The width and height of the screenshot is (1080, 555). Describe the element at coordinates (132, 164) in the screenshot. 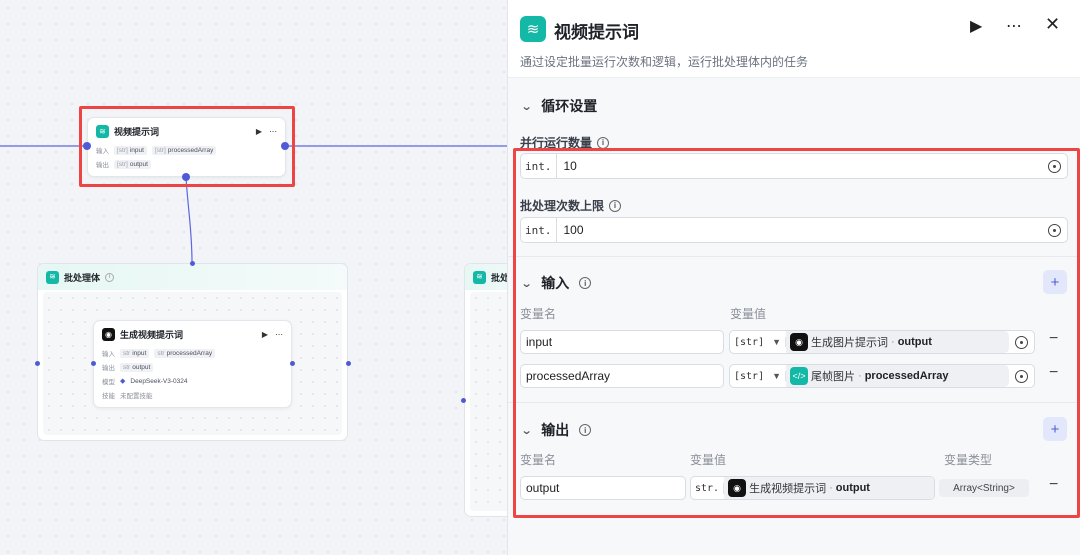

I see `output-tag: [str] output` at that location.